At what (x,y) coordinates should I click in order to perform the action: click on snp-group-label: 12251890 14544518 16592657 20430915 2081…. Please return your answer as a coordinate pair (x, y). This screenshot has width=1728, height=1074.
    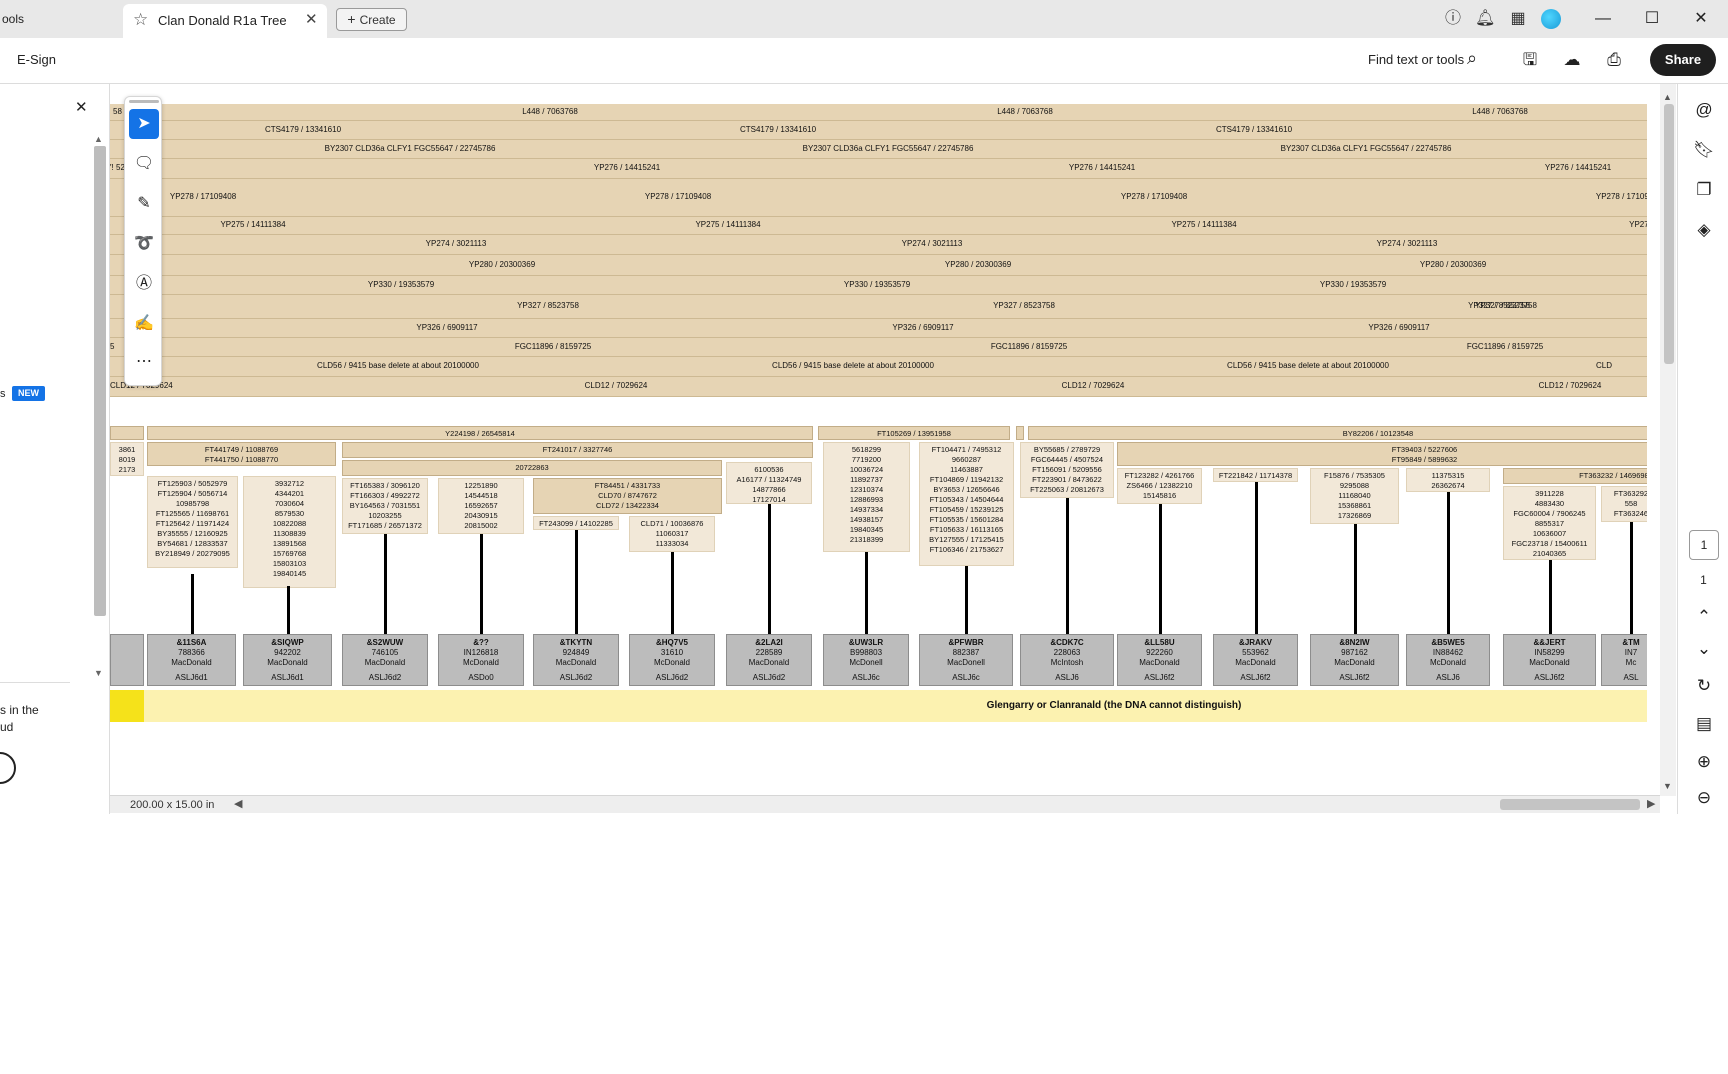
    Looking at the image, I should click on (481, 505).